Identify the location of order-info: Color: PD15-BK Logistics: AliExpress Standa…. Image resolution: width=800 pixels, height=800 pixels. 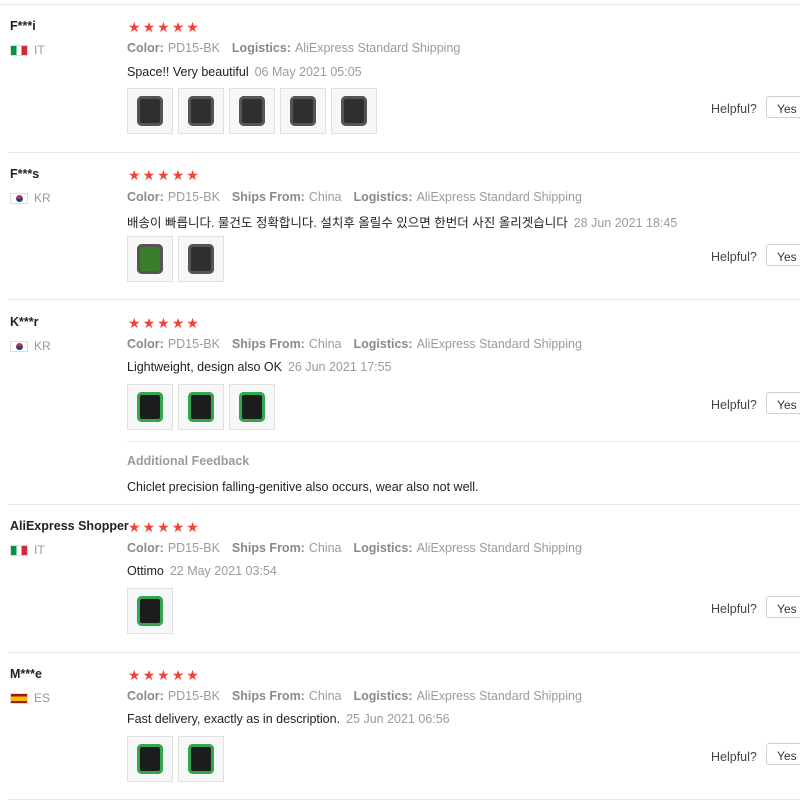
(293, 48).